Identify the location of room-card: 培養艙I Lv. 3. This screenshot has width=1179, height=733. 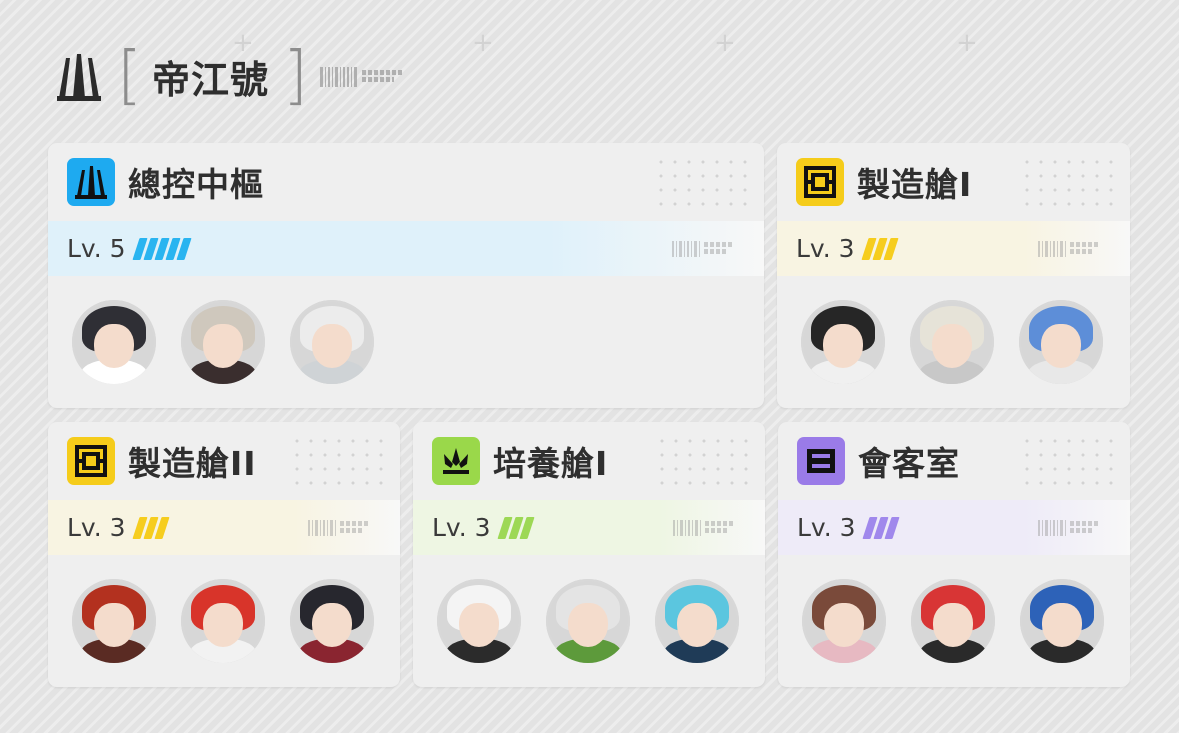
(589, 554).